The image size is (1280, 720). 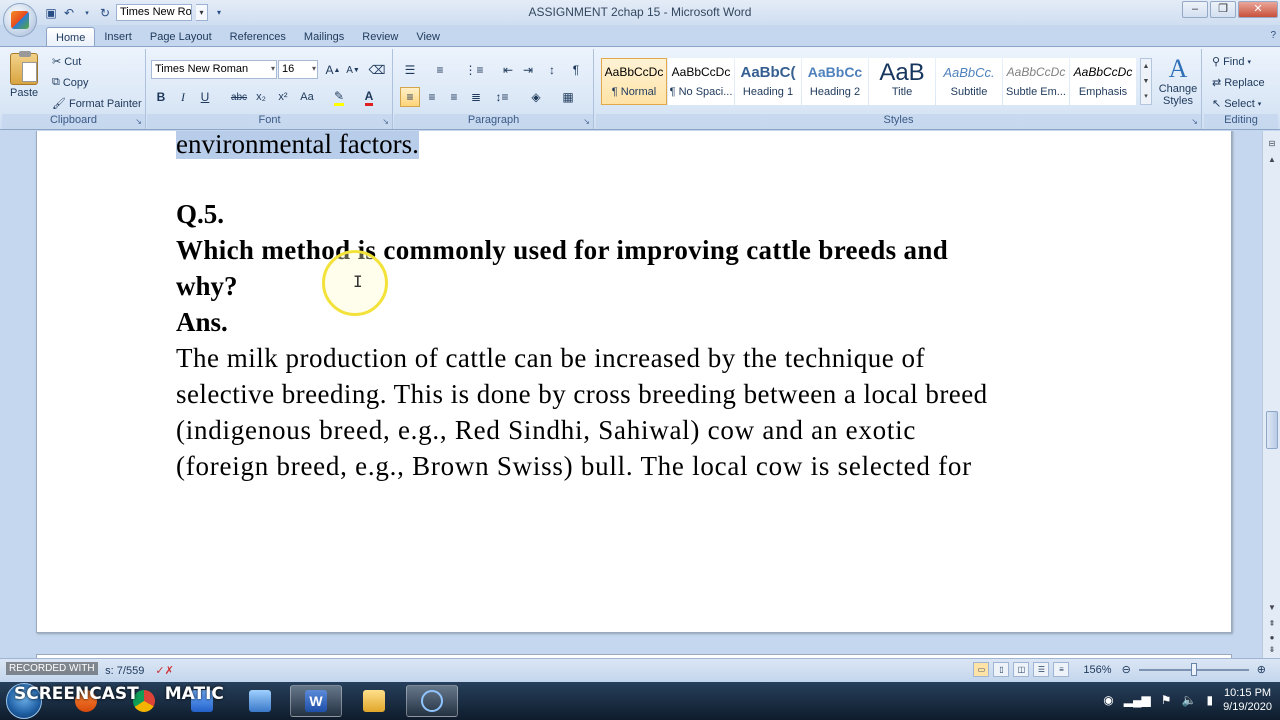 I want to click on font-color-button: A, so click(x=369, y=97).